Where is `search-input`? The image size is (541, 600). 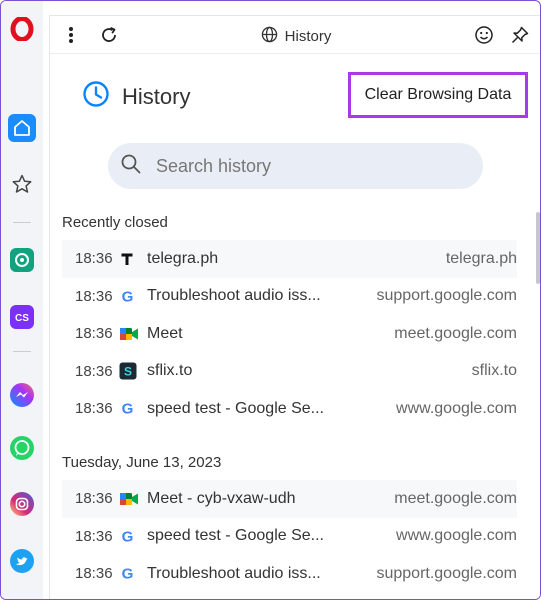
search-input is located at coordinates (301, 166).